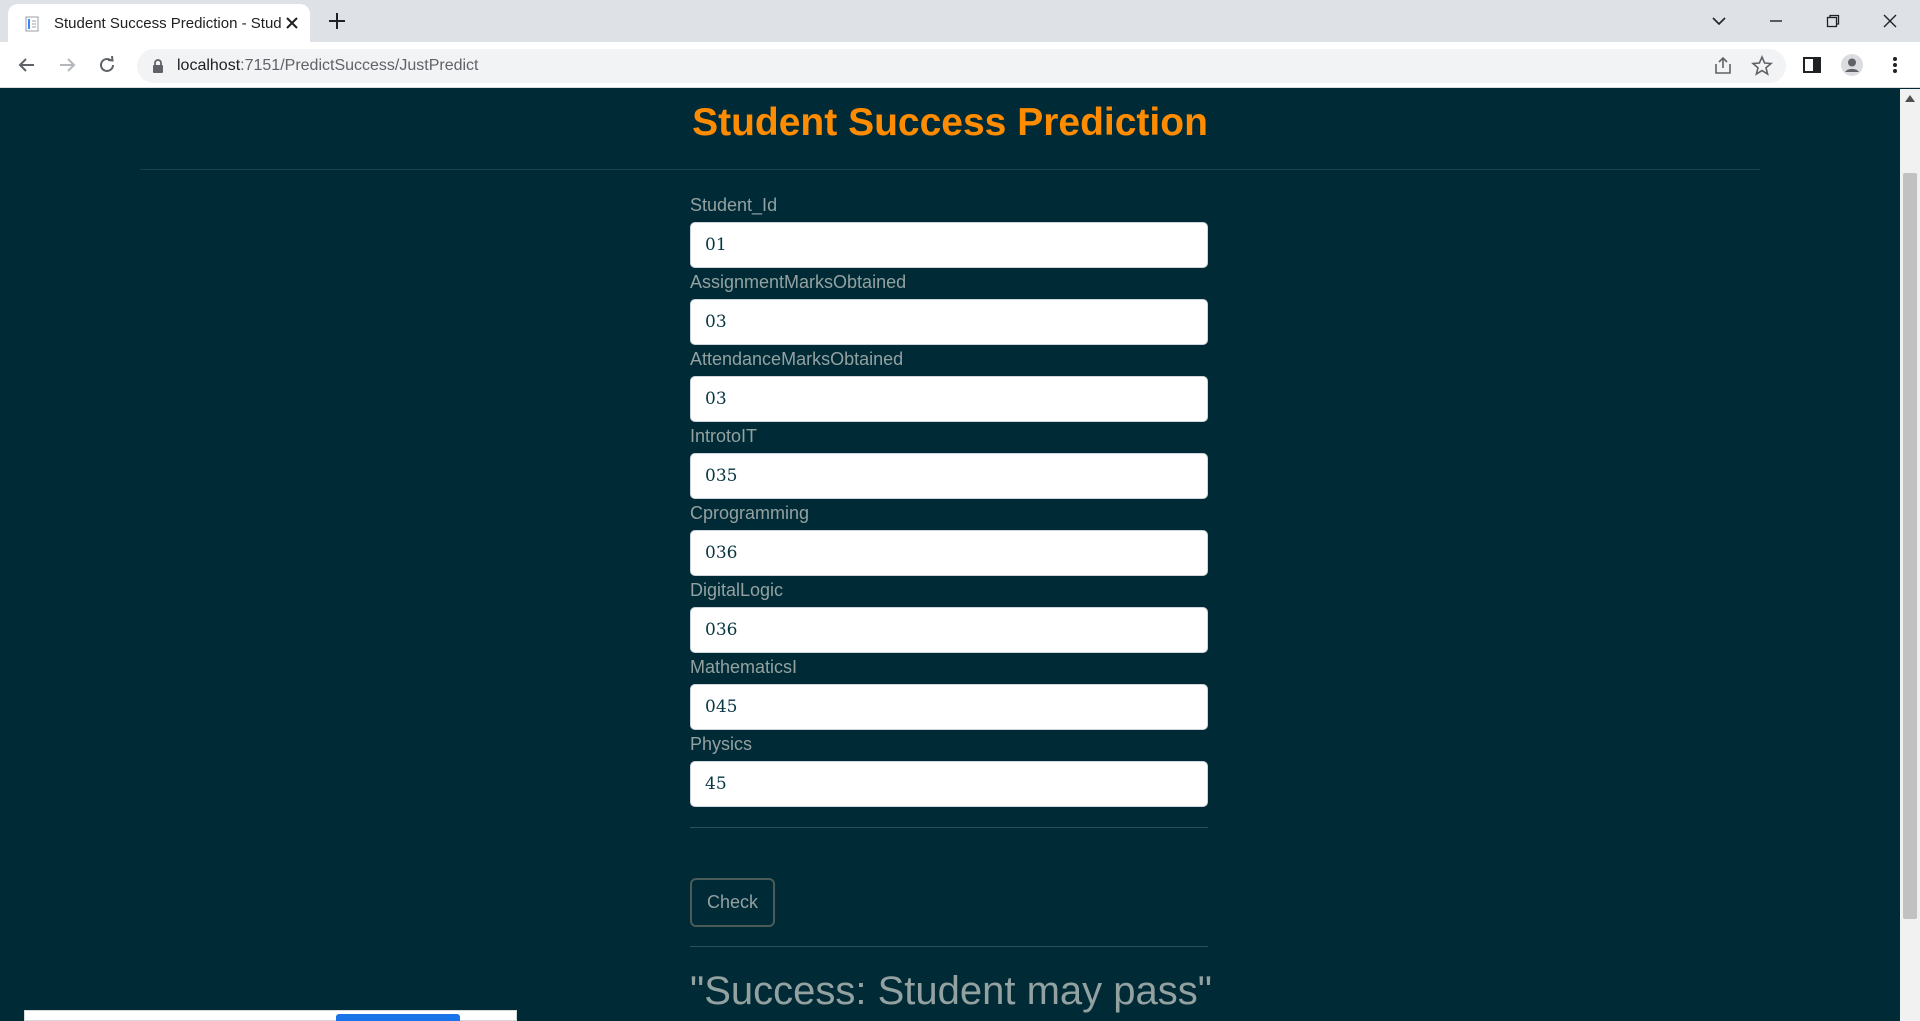 The height and width of the screenshot is (1021, 1920). I want to click on close-window-icon, so click(1890, 21).